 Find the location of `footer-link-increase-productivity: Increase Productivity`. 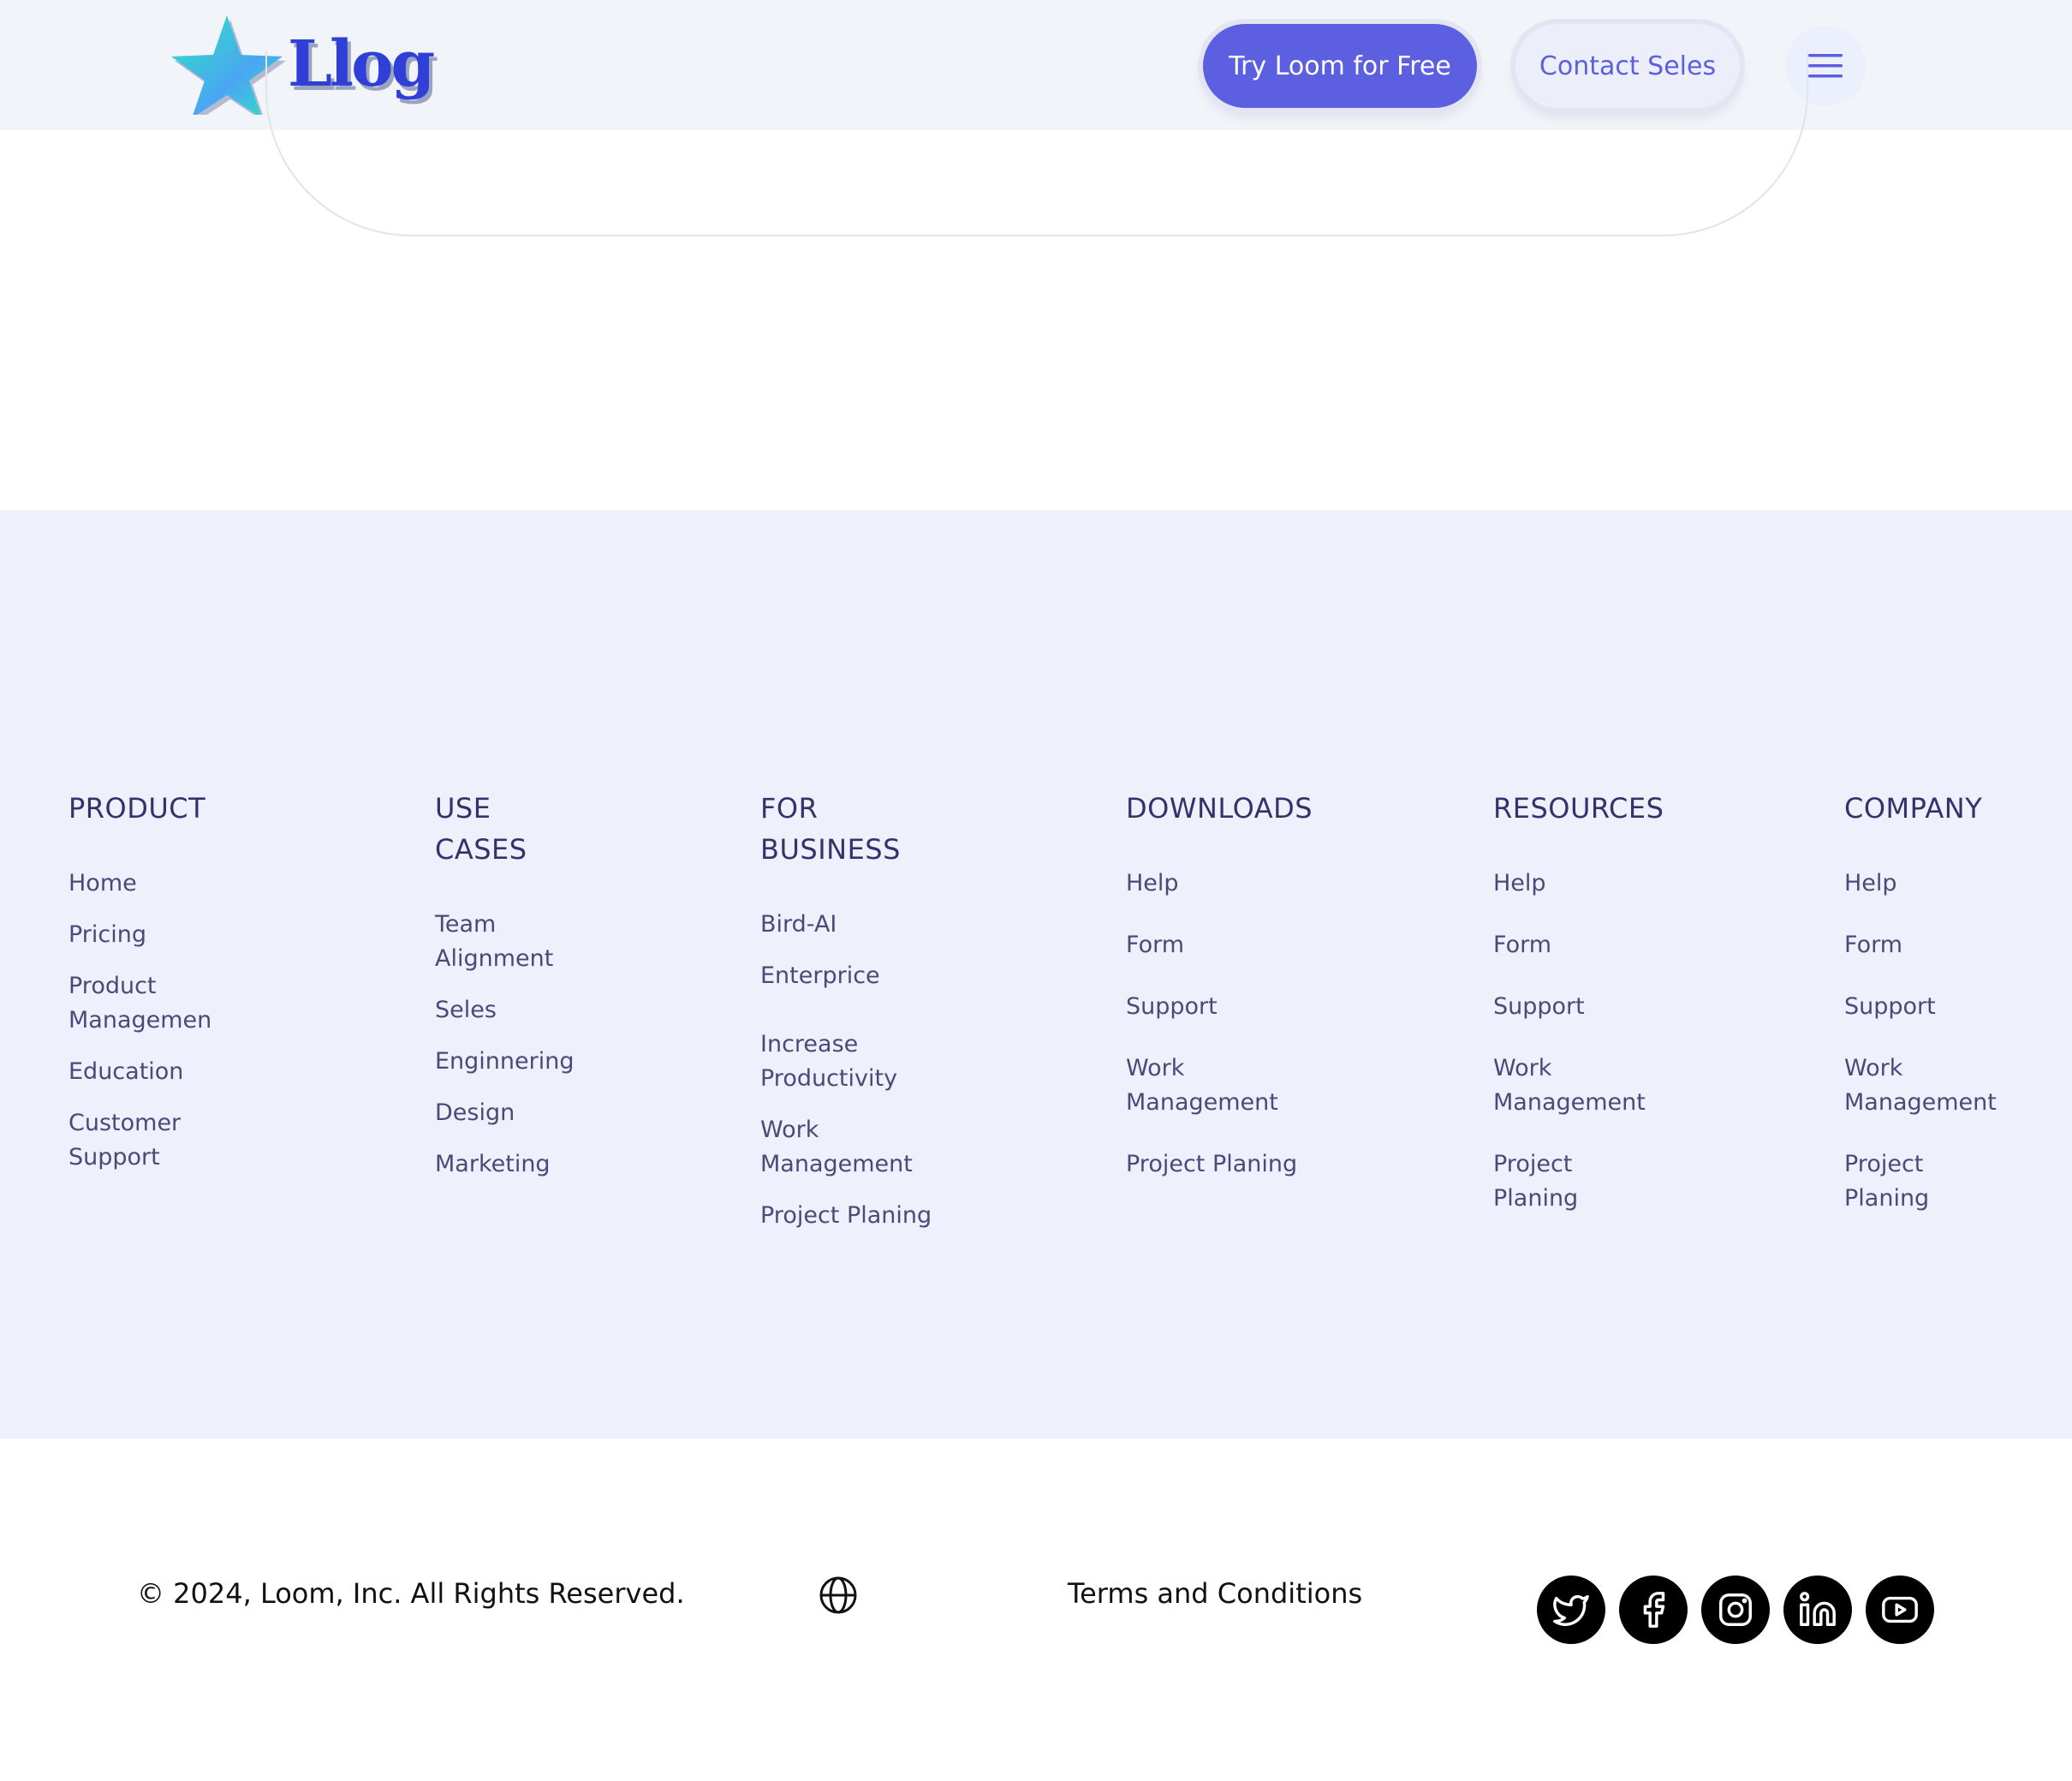

footer-link-increase-productivity: Increase Productivity is located at coordinates (846, 1062).